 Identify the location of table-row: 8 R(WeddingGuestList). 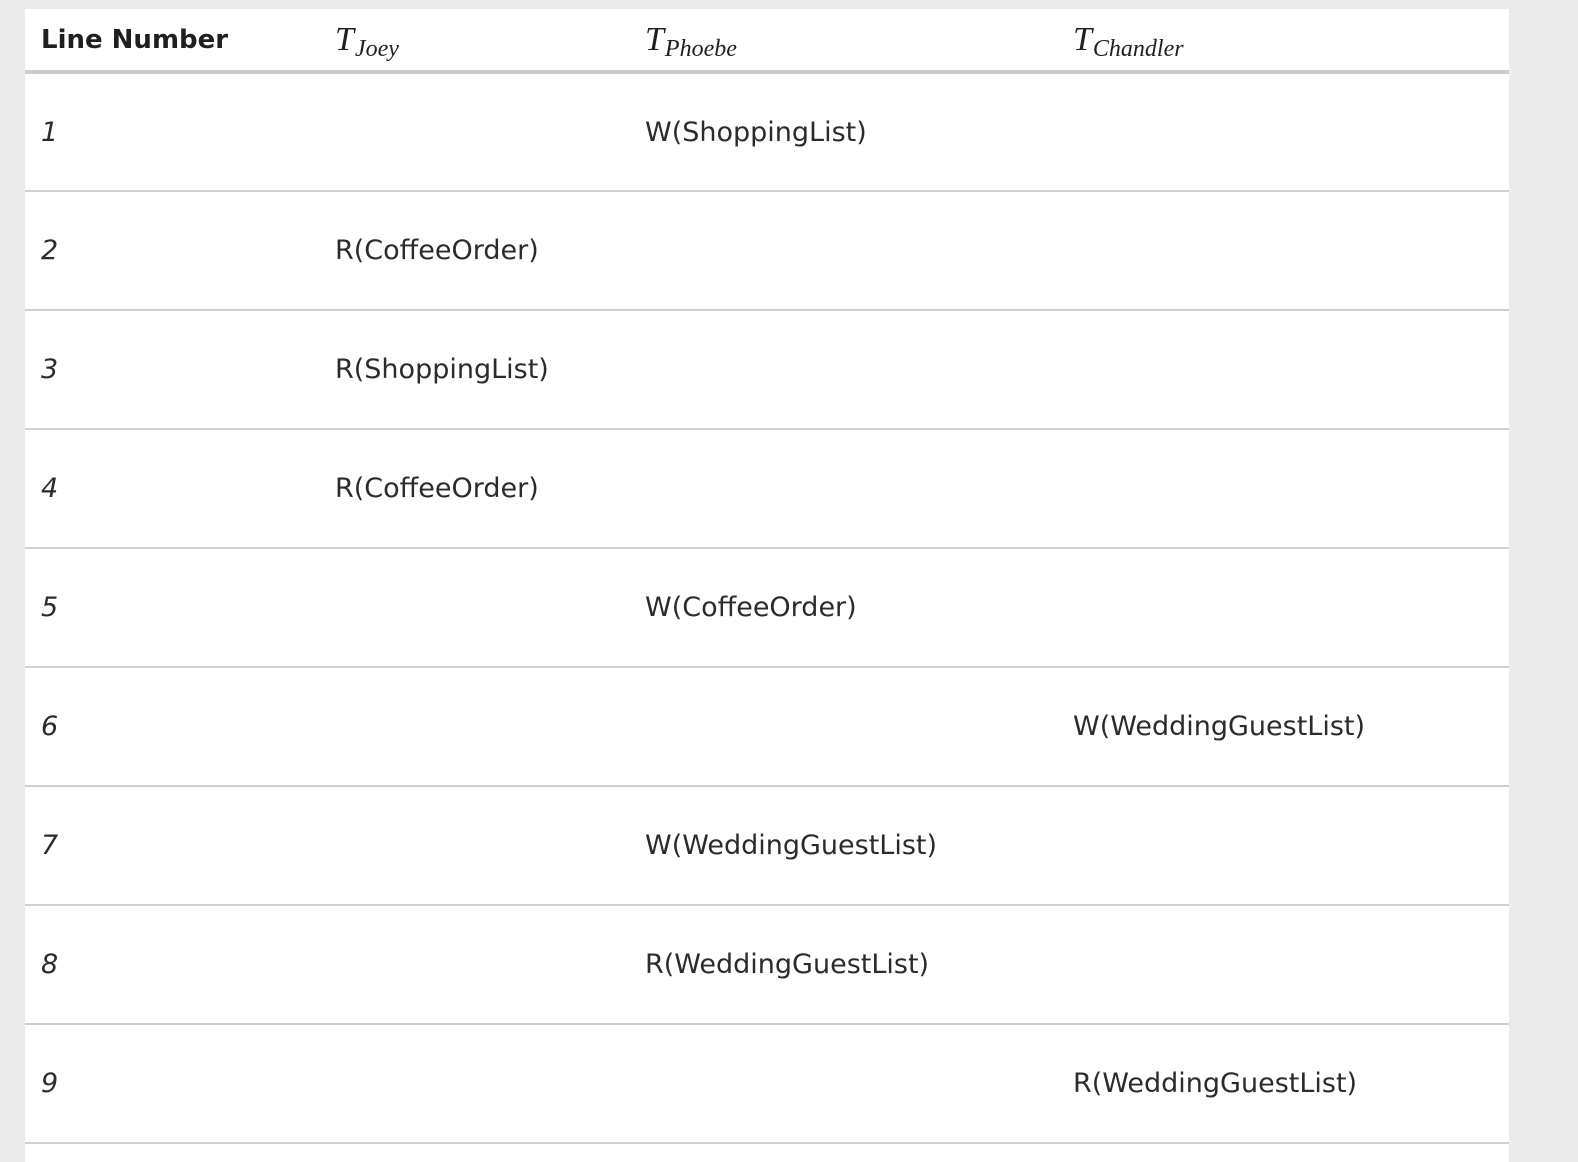
(767, 965).